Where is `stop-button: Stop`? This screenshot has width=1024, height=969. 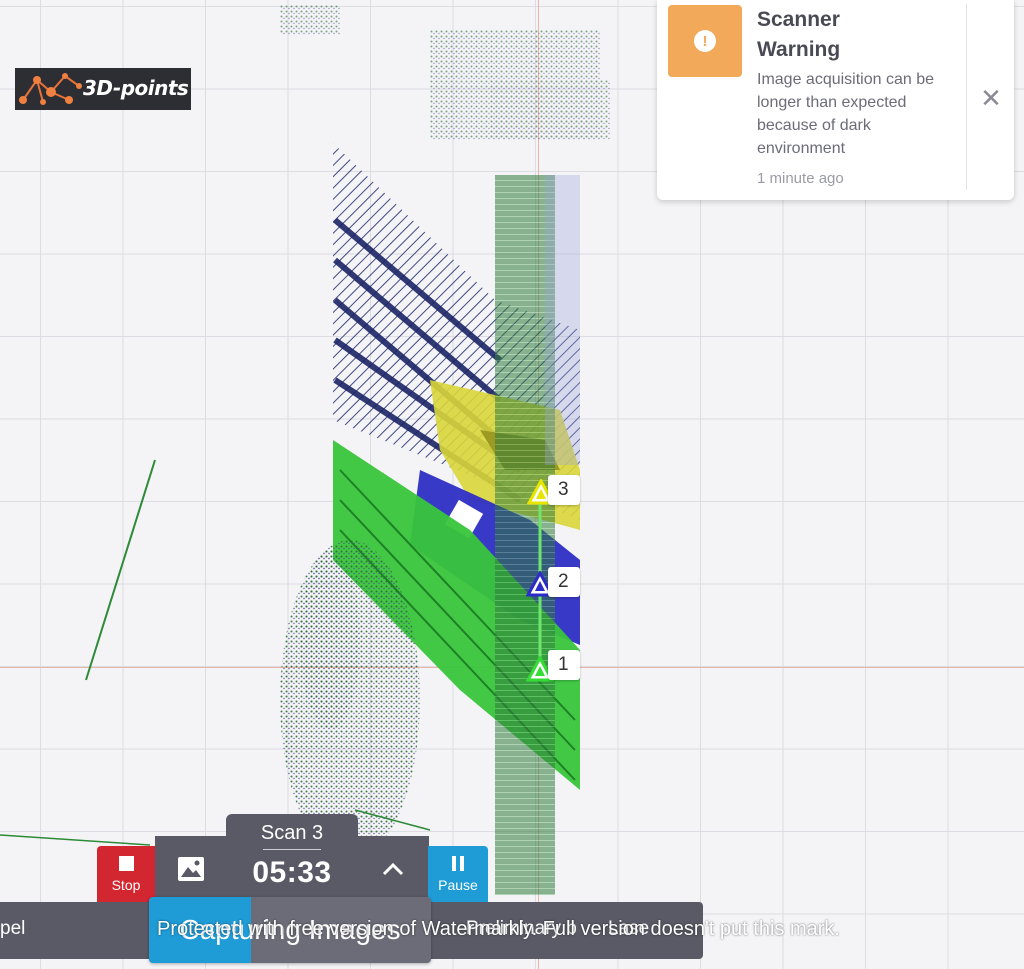 stop-button: Stop is located at coordinates (126, 874).